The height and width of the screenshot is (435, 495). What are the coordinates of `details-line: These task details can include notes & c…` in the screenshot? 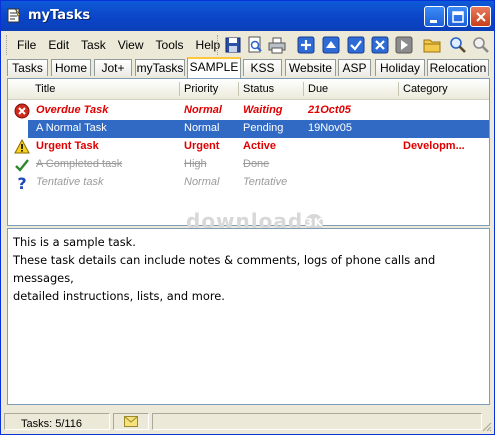 It's located at (224, 269).